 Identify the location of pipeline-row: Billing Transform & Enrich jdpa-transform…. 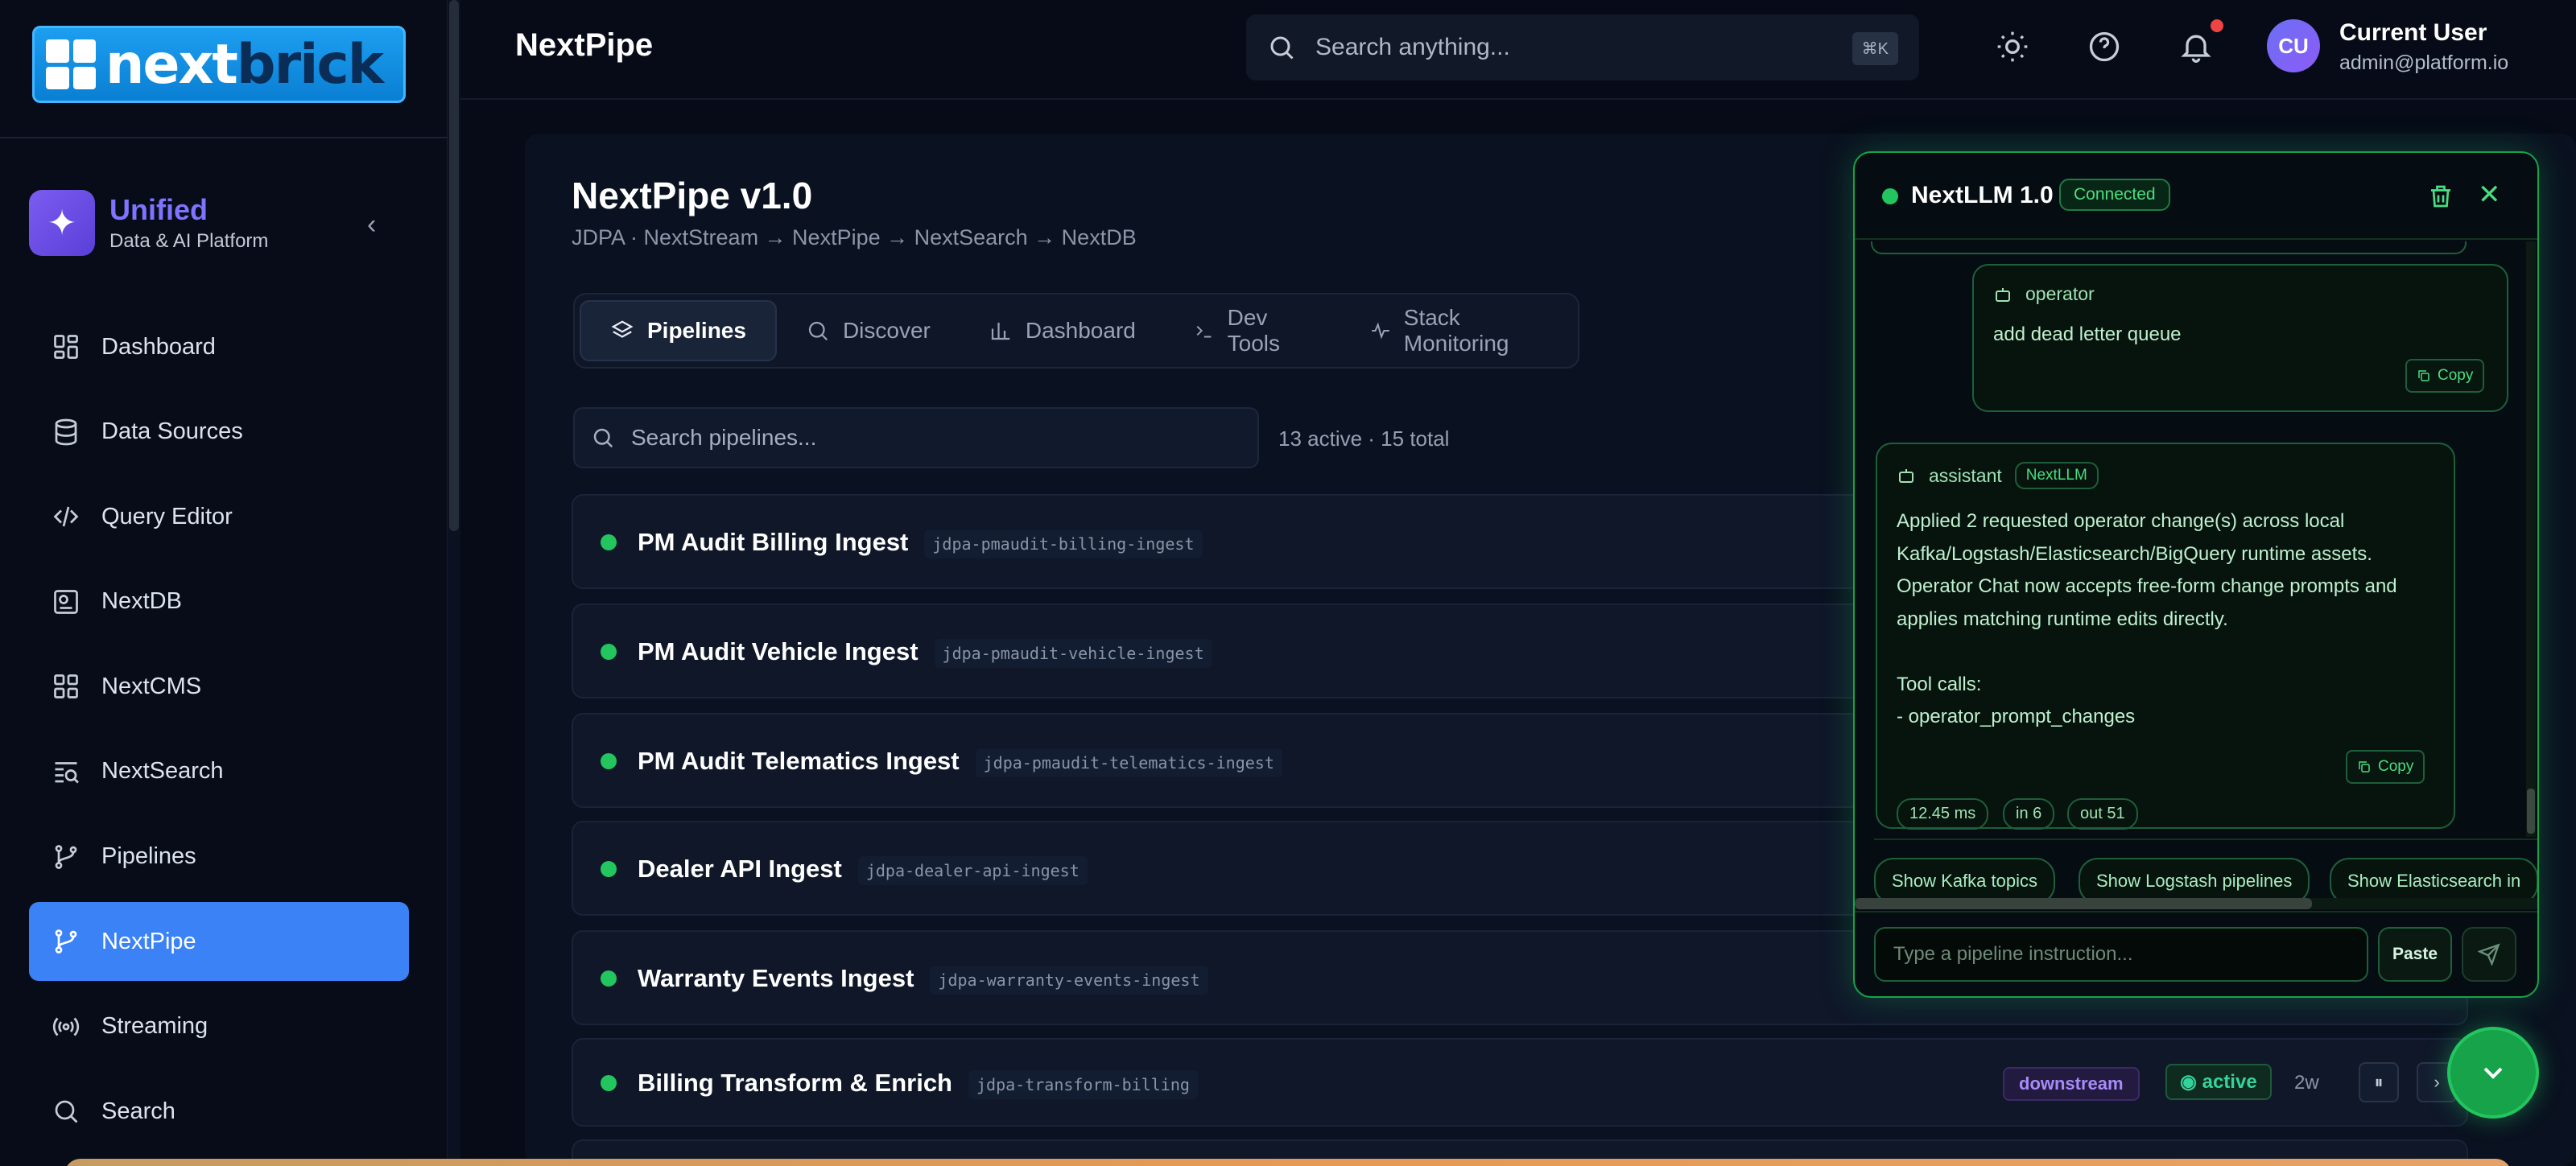
(1520, 1082).